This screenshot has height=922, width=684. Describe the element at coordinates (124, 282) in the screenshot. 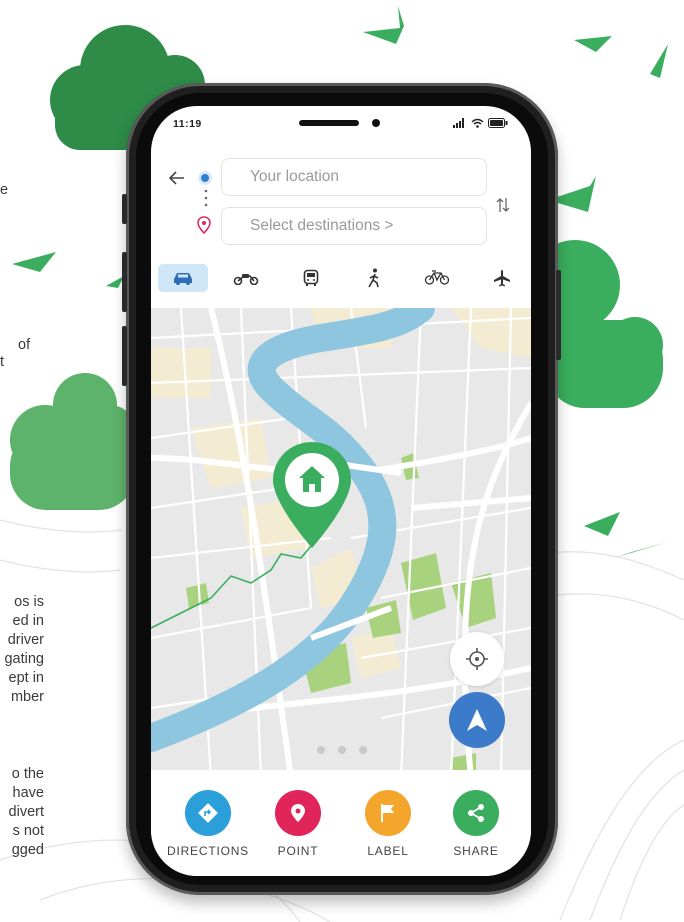

I see `phone-volume-up` at that location.